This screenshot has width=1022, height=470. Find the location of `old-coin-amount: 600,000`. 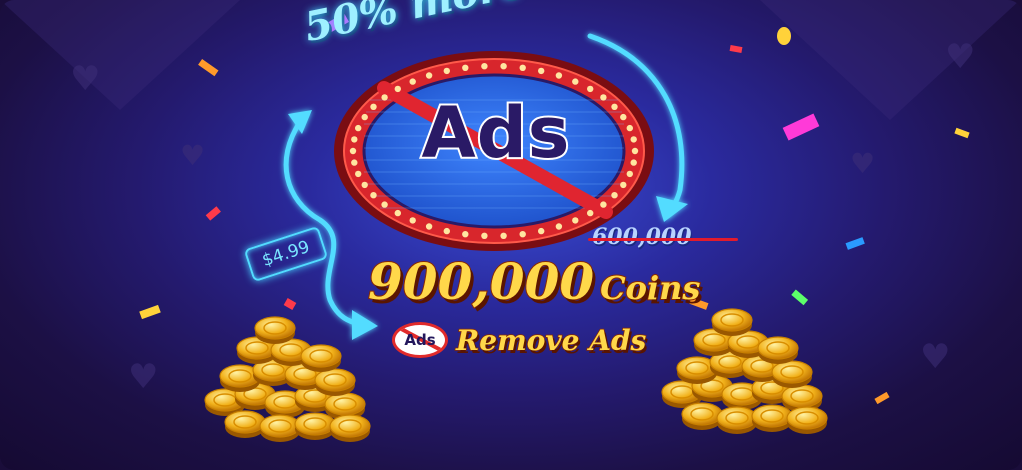

old-coin-amount: 600,000 is located at coordinates (642, 237).